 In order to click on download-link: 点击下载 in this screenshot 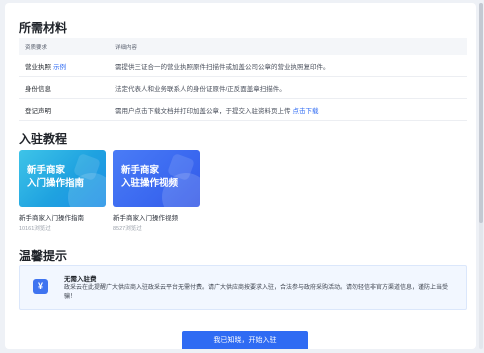, I will do `click(306, 111)`.